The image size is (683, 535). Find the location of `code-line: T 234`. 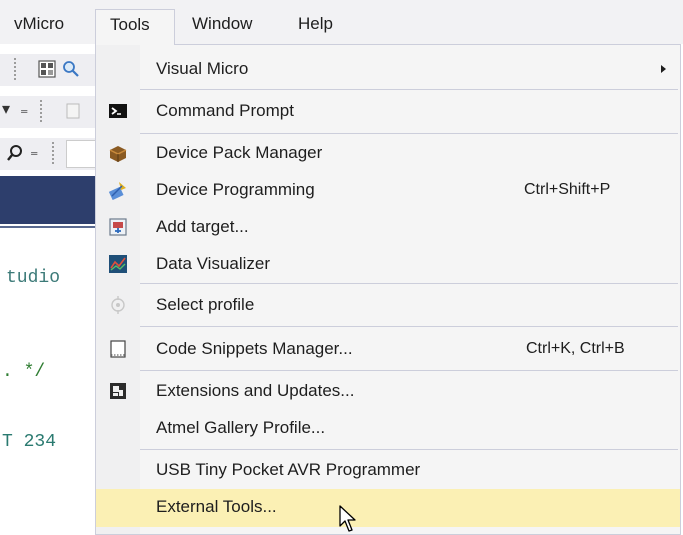

code-line: T 234 is located at coordinates (29, 442).